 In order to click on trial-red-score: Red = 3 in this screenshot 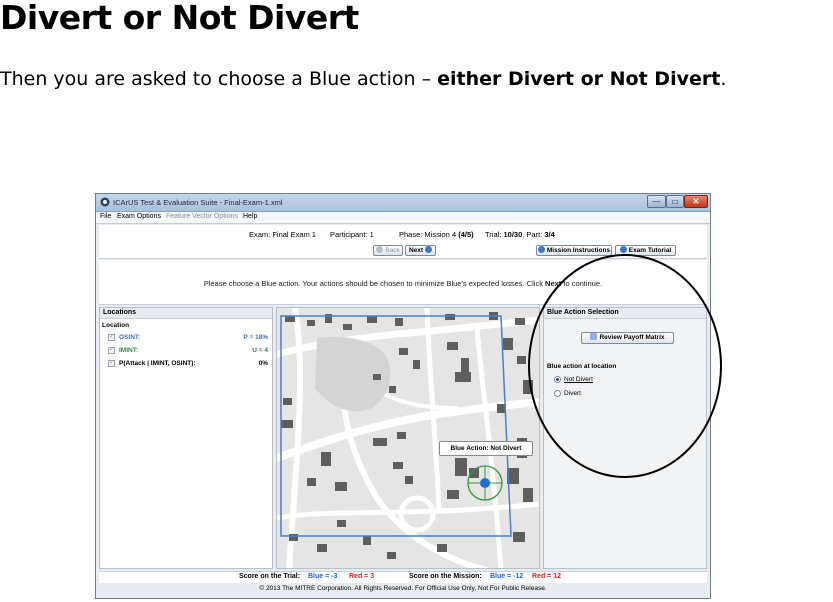, I will do `click(362, 576)`.